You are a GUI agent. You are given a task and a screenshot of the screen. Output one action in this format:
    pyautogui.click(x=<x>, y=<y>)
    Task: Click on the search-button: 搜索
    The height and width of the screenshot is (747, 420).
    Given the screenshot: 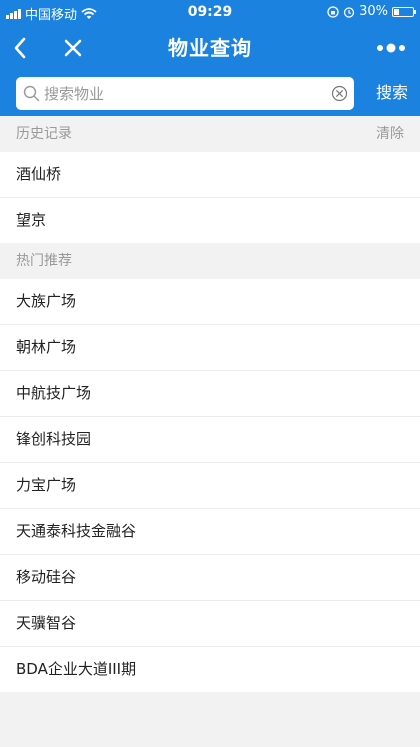 What is the action you would take?
    pyautogui.click(x=392, y=94)
    